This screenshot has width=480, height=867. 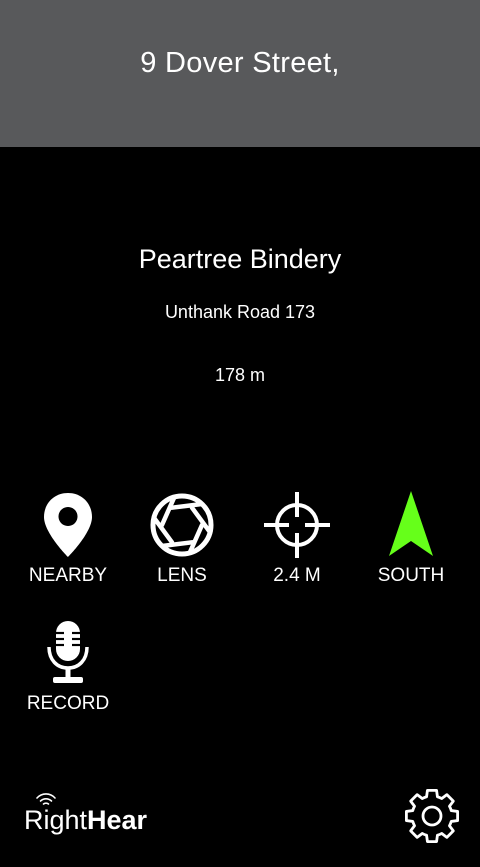 I want to click on righthear-logo: RightHear, so click(x=99, y=816).